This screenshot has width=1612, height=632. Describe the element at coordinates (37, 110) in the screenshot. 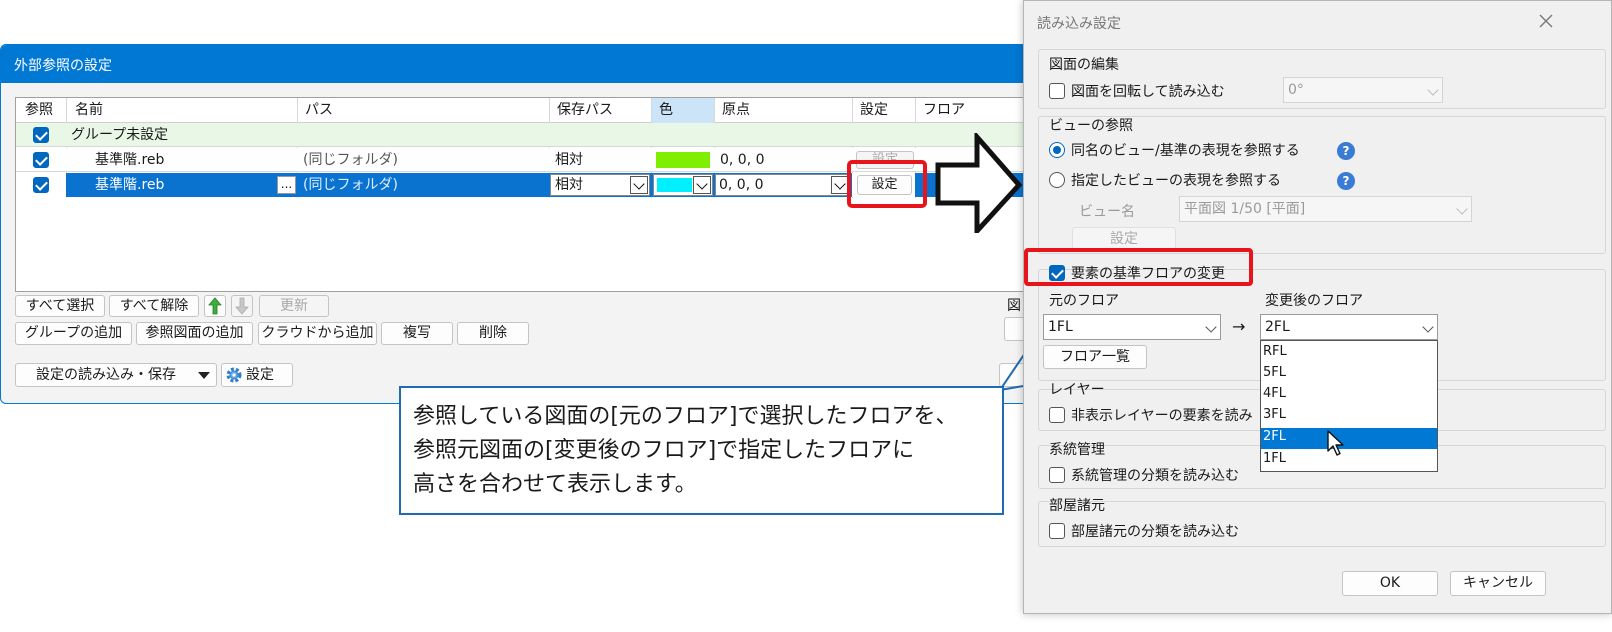

I see `col-header-ref: 参照` at that location.